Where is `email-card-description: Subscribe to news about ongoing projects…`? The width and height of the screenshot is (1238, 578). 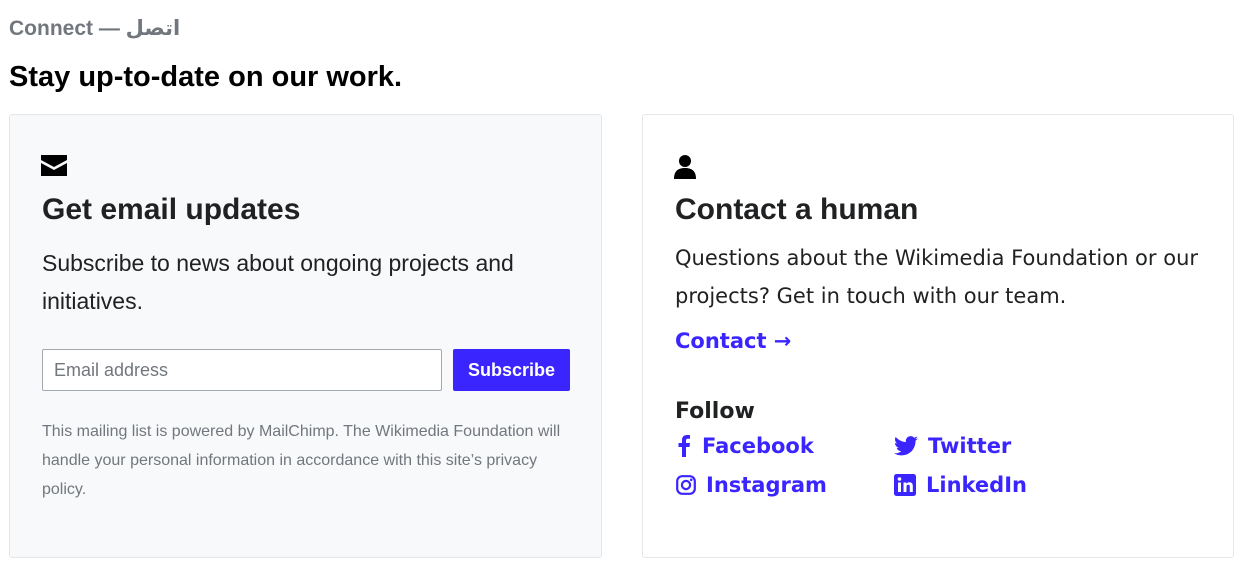
email-card-description: Subscribe to news about ongoing projects… is located at coordinates (278, 282).